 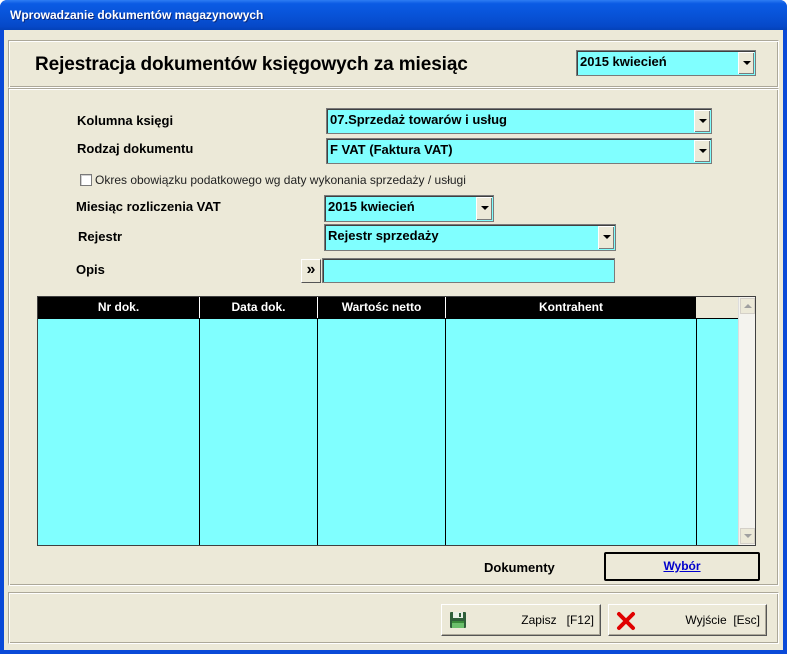 What do you see at coordinates (519, 151) in the screenshot?
I see `rodzaj-select: F VAT (Faktura VAT)` at bounding box center [519, 151].